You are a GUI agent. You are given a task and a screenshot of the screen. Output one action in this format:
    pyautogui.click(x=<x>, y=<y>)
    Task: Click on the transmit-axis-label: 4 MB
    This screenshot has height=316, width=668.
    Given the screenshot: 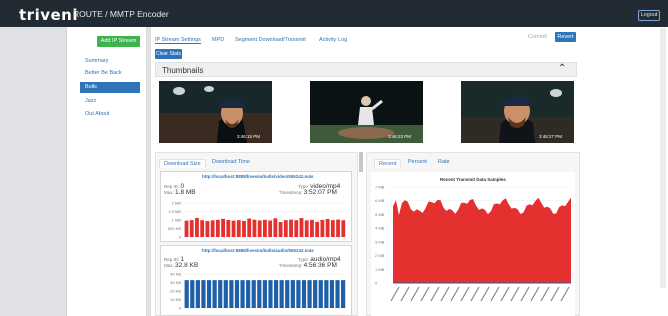 What is the action you would take?
    pyautogui.click(x=380, y=228)
    